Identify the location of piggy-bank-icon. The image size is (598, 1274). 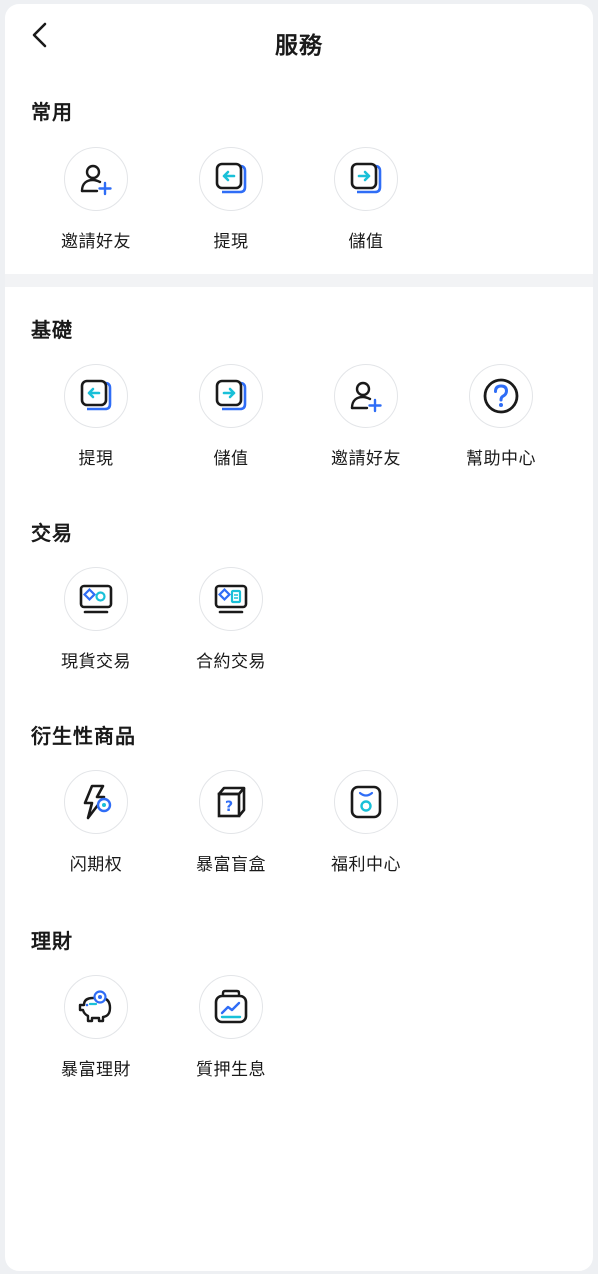
(95, 1006).